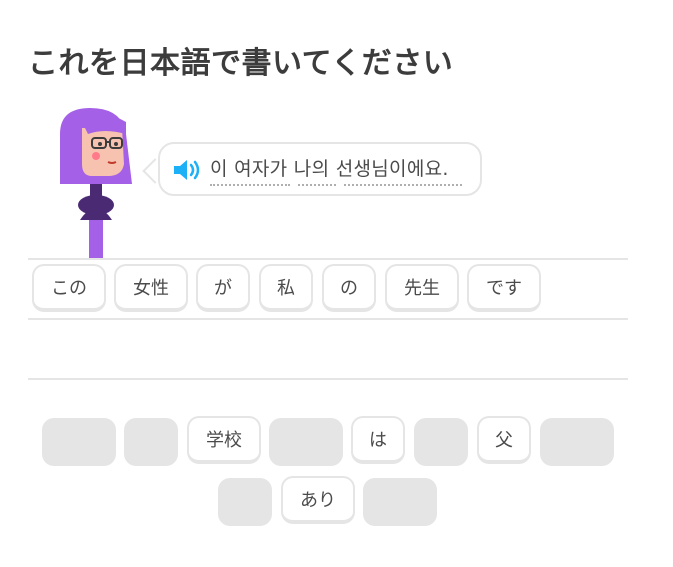 The width and height of the screenshot is (673, 567). I want to click on tile-label: 先生, so click(422, 288).